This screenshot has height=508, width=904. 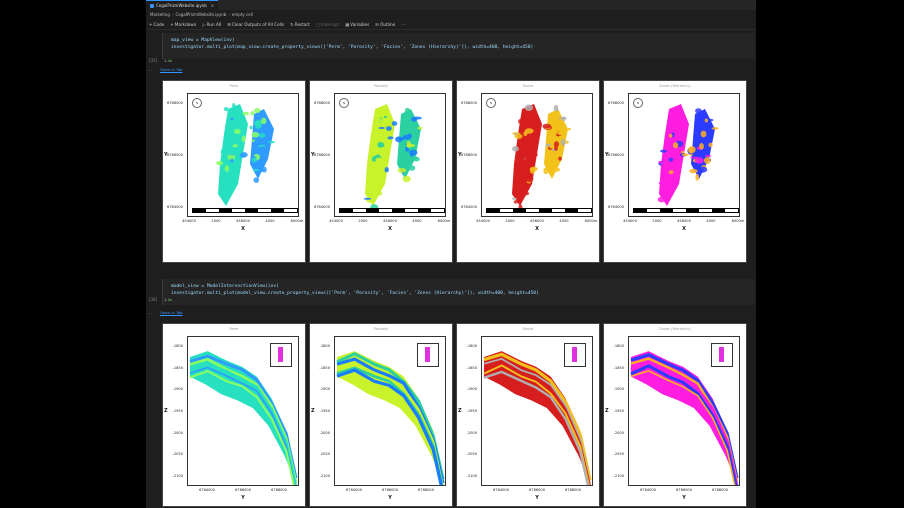 I want to click on x-tick-label: 454000, so click(x=630, y=221).